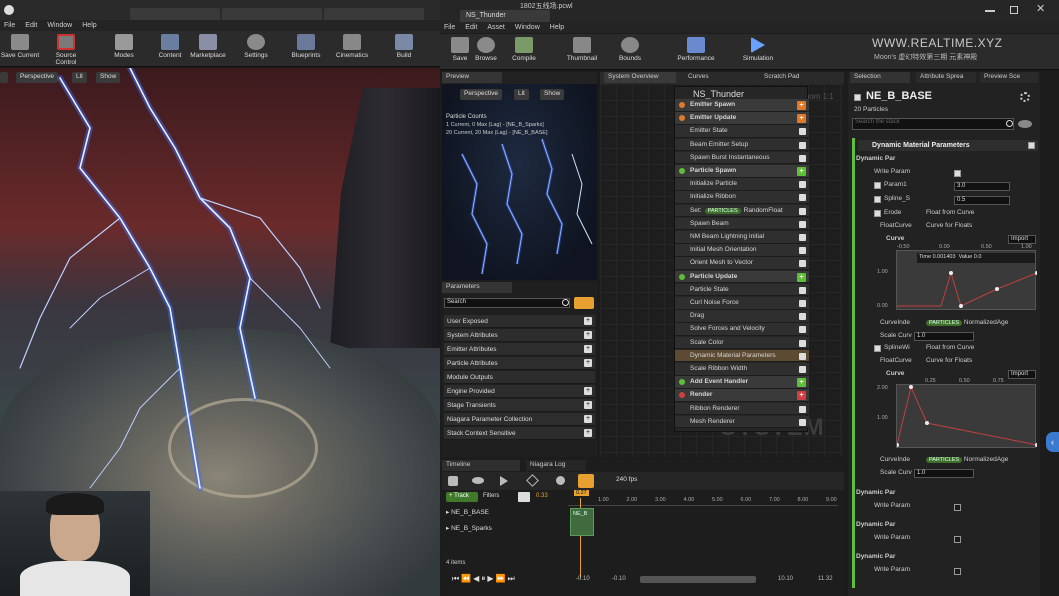 Image resolution: width=1059 pixels, height=596 pixels. Describe the element at coordinates (404, 50) in the screenshot. I see `build-button: Build` at that location.